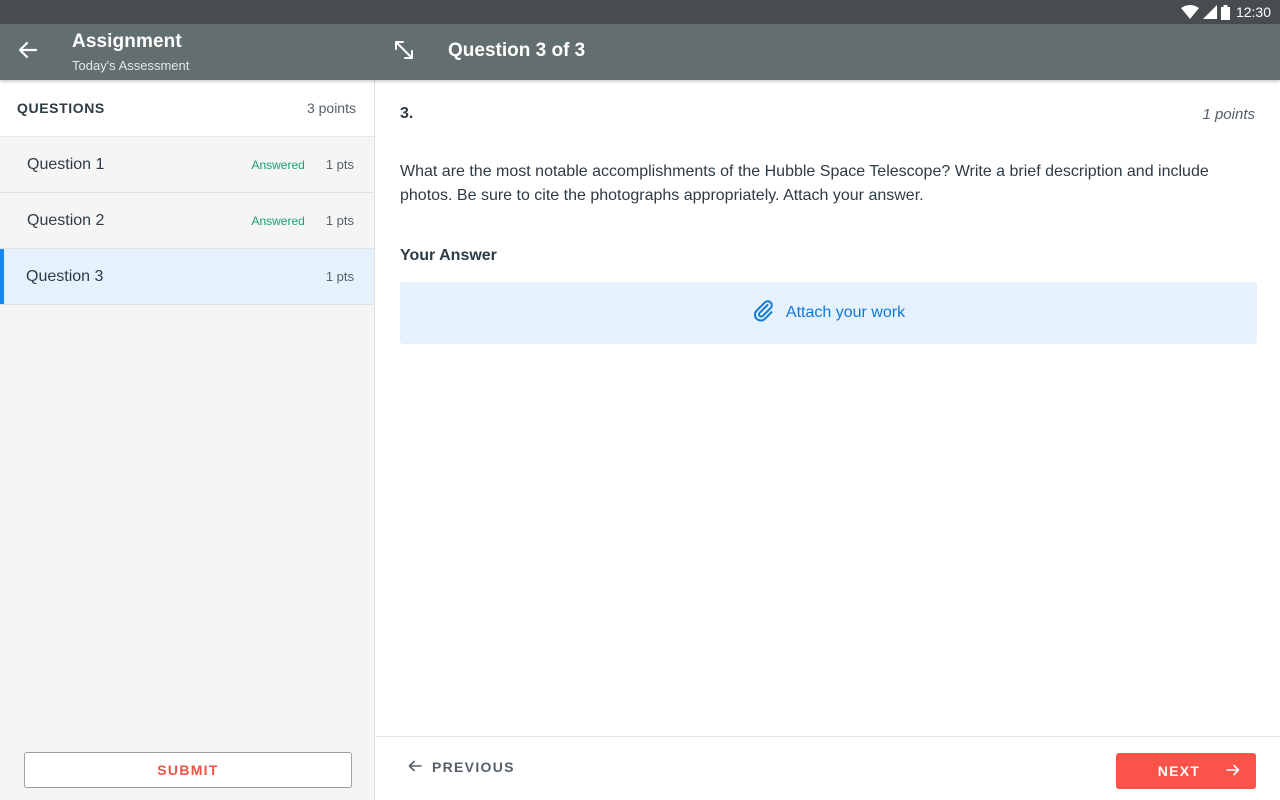  What do you see at coordinates (640, 12) in the screenshot?
I see `status-bar: 12:30` at bounding box center [640, 12].